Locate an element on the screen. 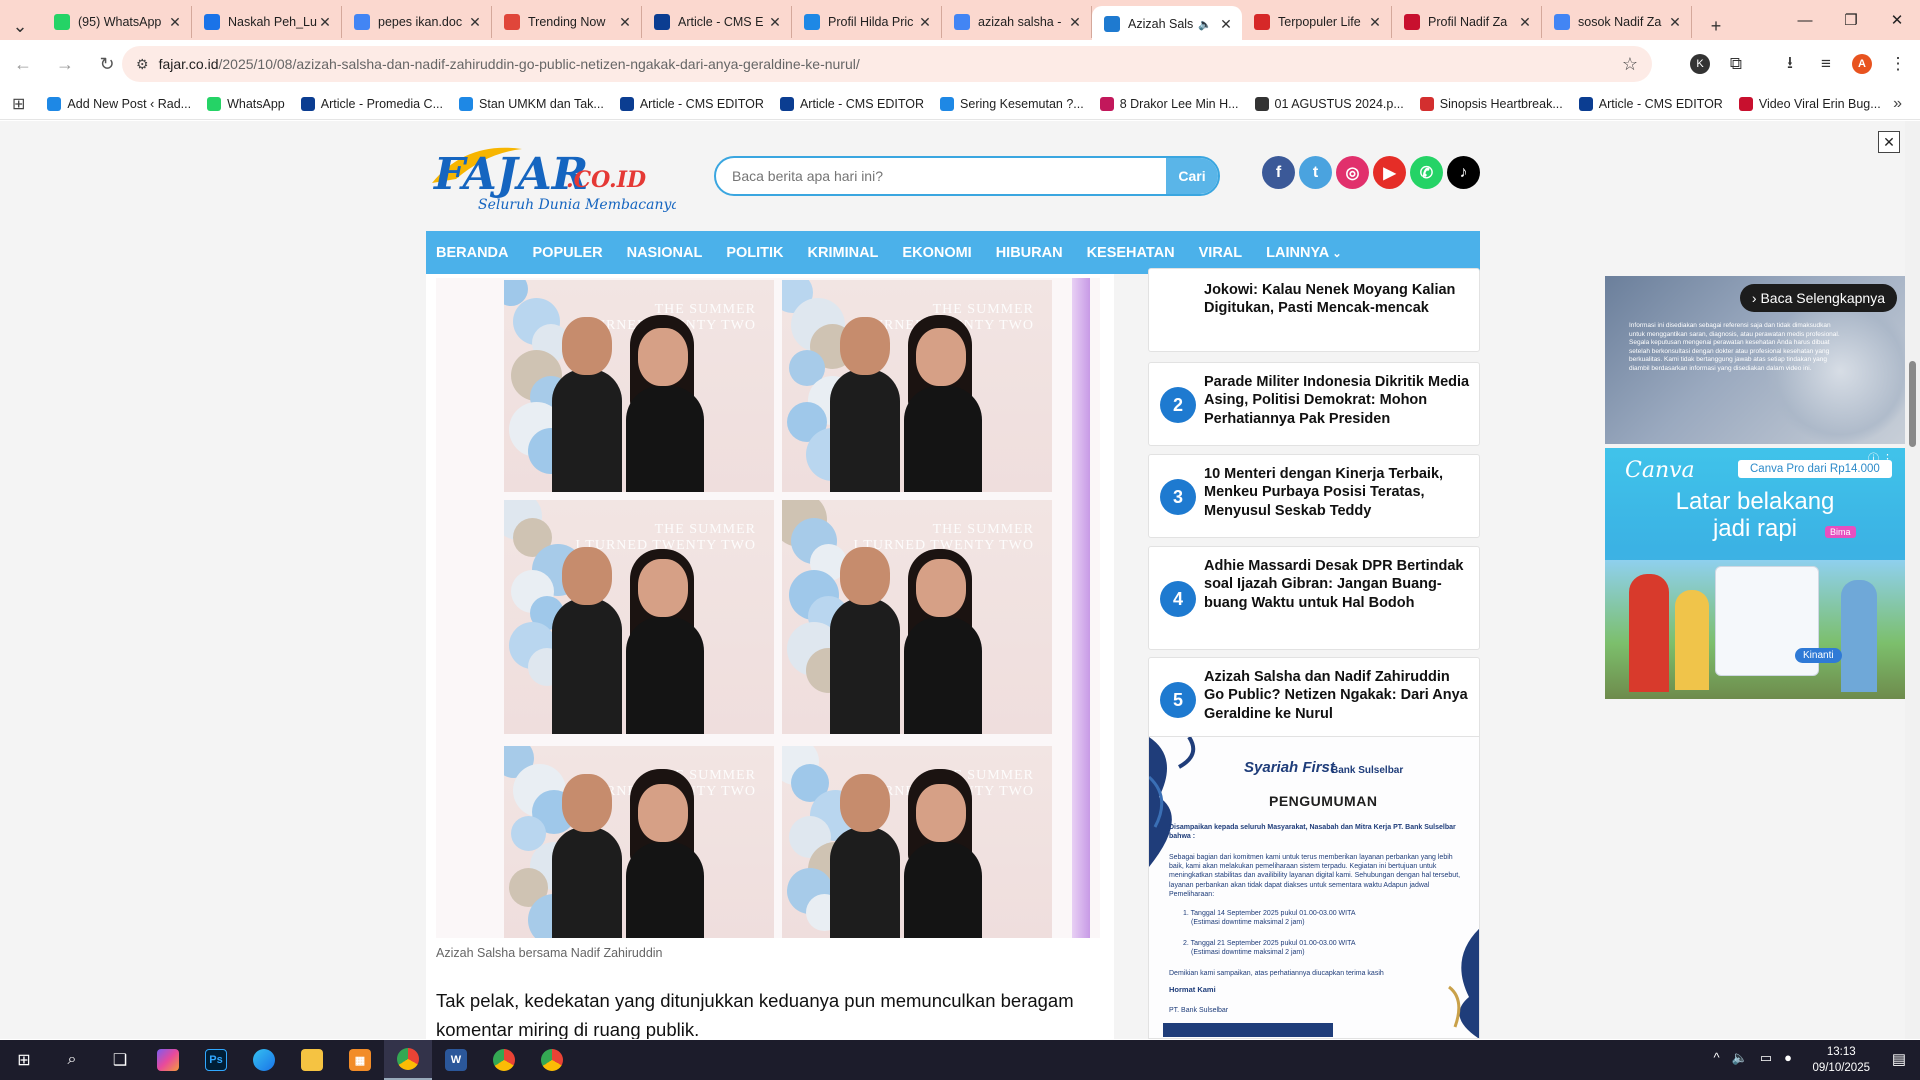 Image resolution: width=1920 pixels, height=1080 pixels. close-window-button: ✕ is located at coordinates (1897, 20).